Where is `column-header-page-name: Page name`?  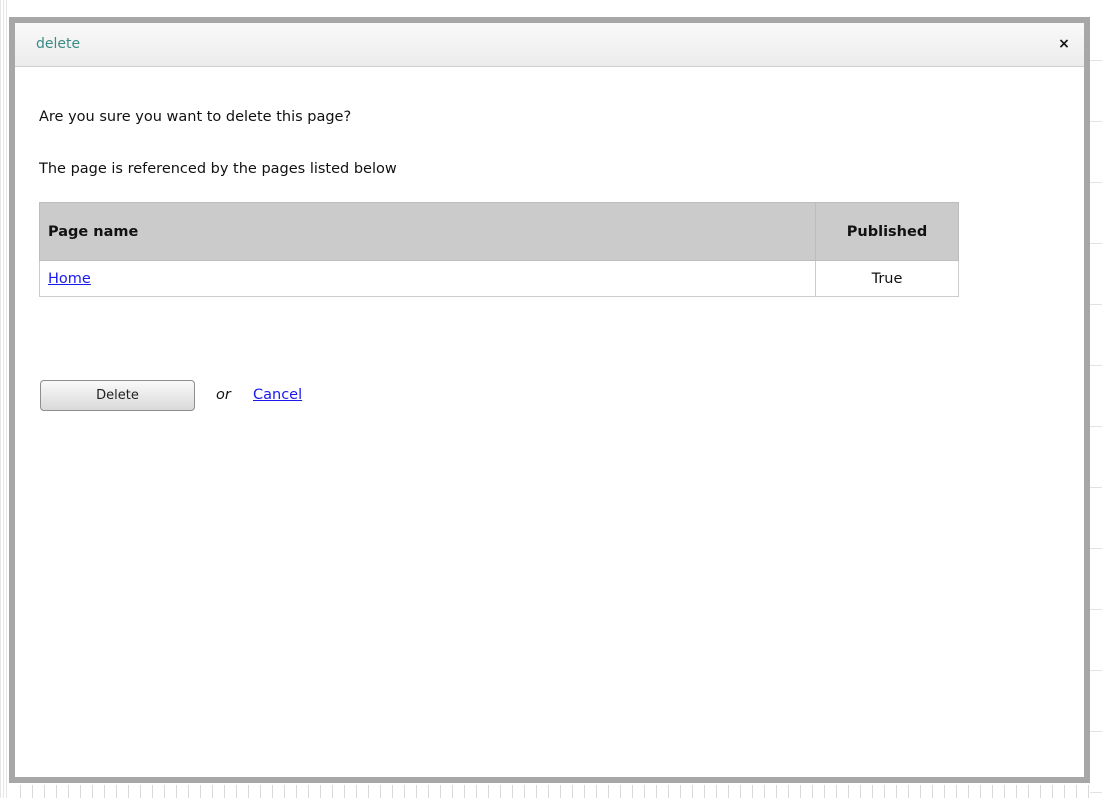 column-header-page-name: Page name is located at coordinates (427, 231).